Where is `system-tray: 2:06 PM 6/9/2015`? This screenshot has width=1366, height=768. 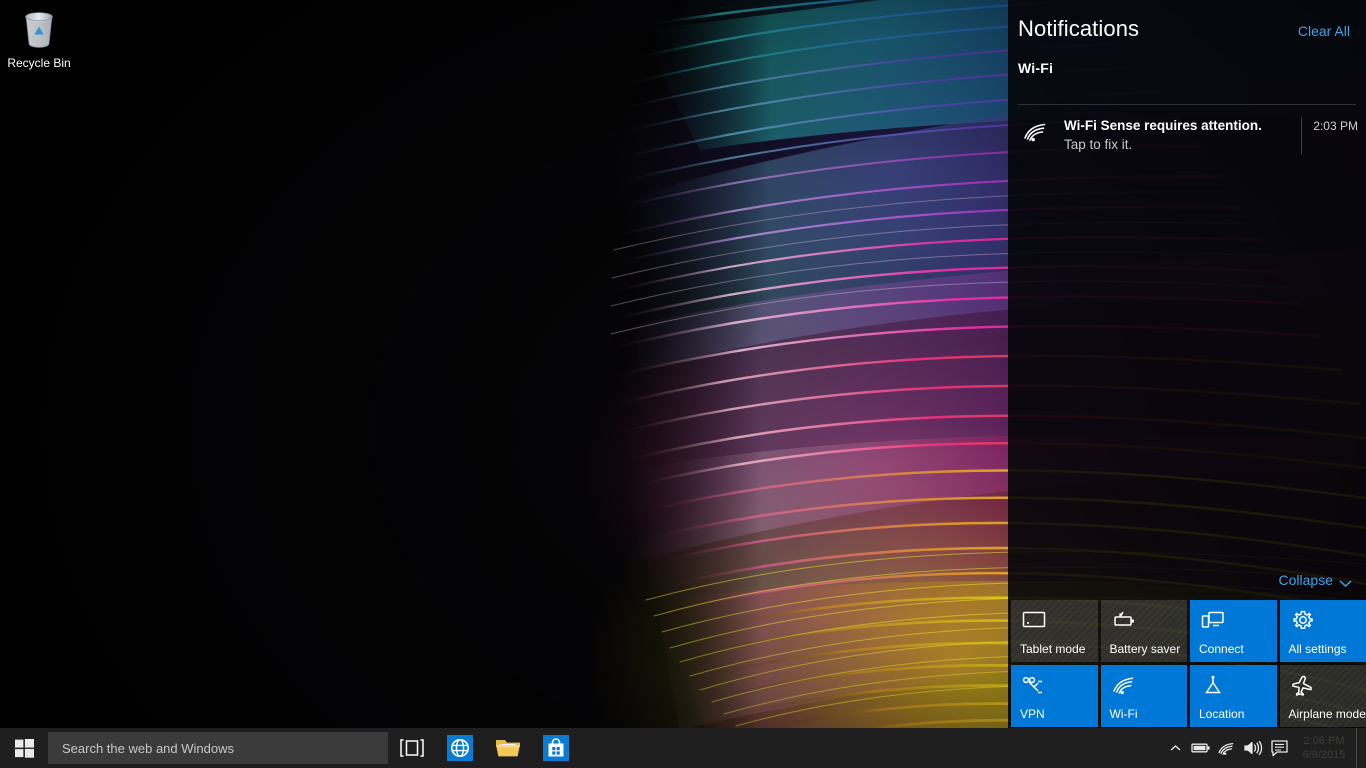
system-tray: 2:06 PM 6/9/2015 is located at coordinates (1264, 748).